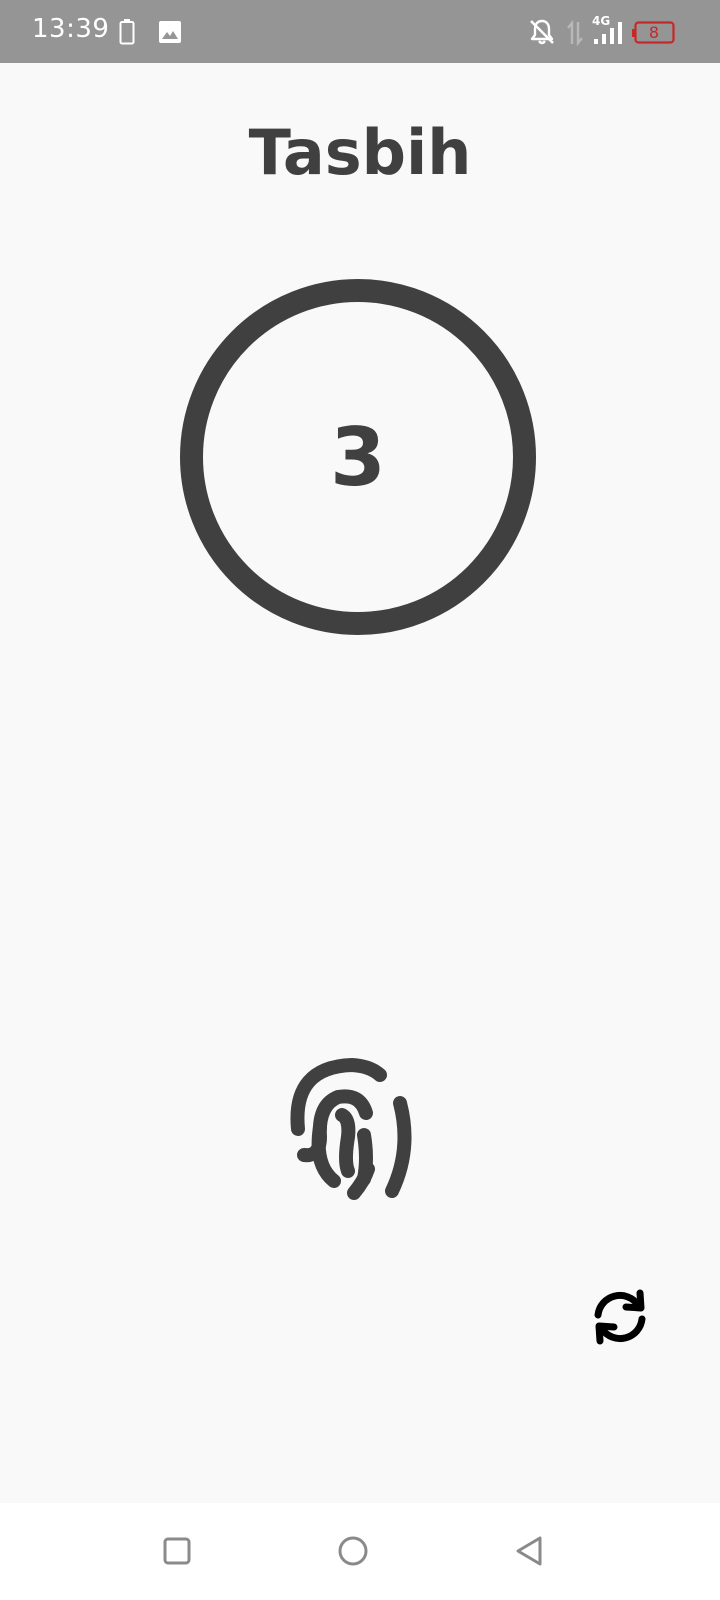 This screenshot has width=720, height=1600. I want to click on count-button, so click(360, 1133).